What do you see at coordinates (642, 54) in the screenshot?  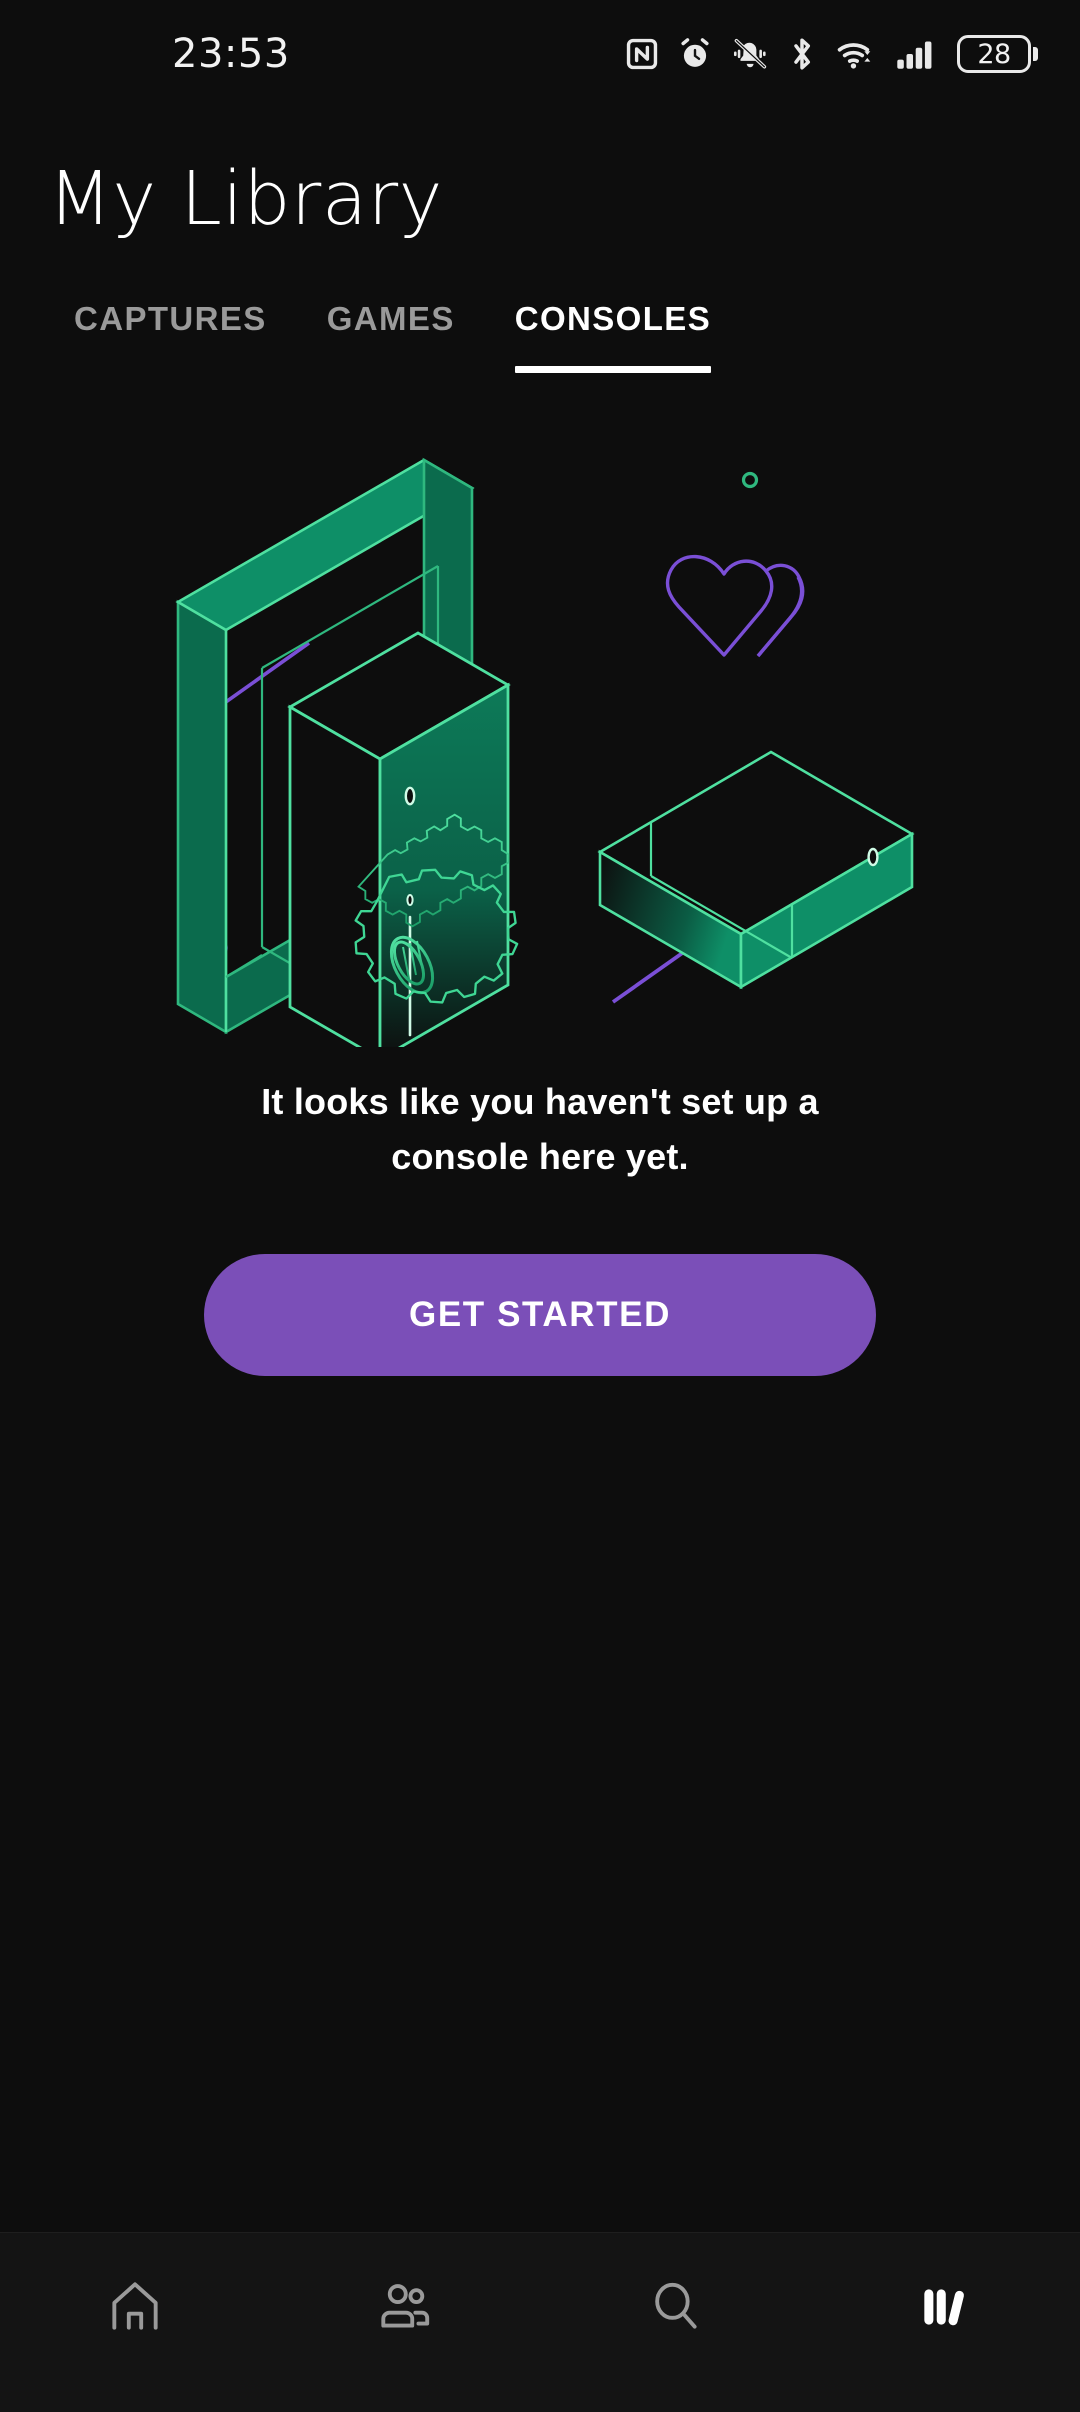 I see `nfc-icon` at bounding box center [642, 54].